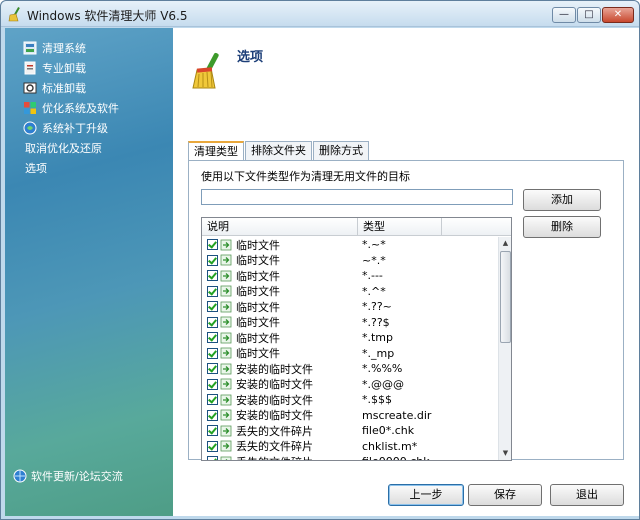  What do you see at coordinates (80, 108) in the screenshot?
I see `sidebar-item-label: 优化系统及软件` at bounding box center [80, 108].